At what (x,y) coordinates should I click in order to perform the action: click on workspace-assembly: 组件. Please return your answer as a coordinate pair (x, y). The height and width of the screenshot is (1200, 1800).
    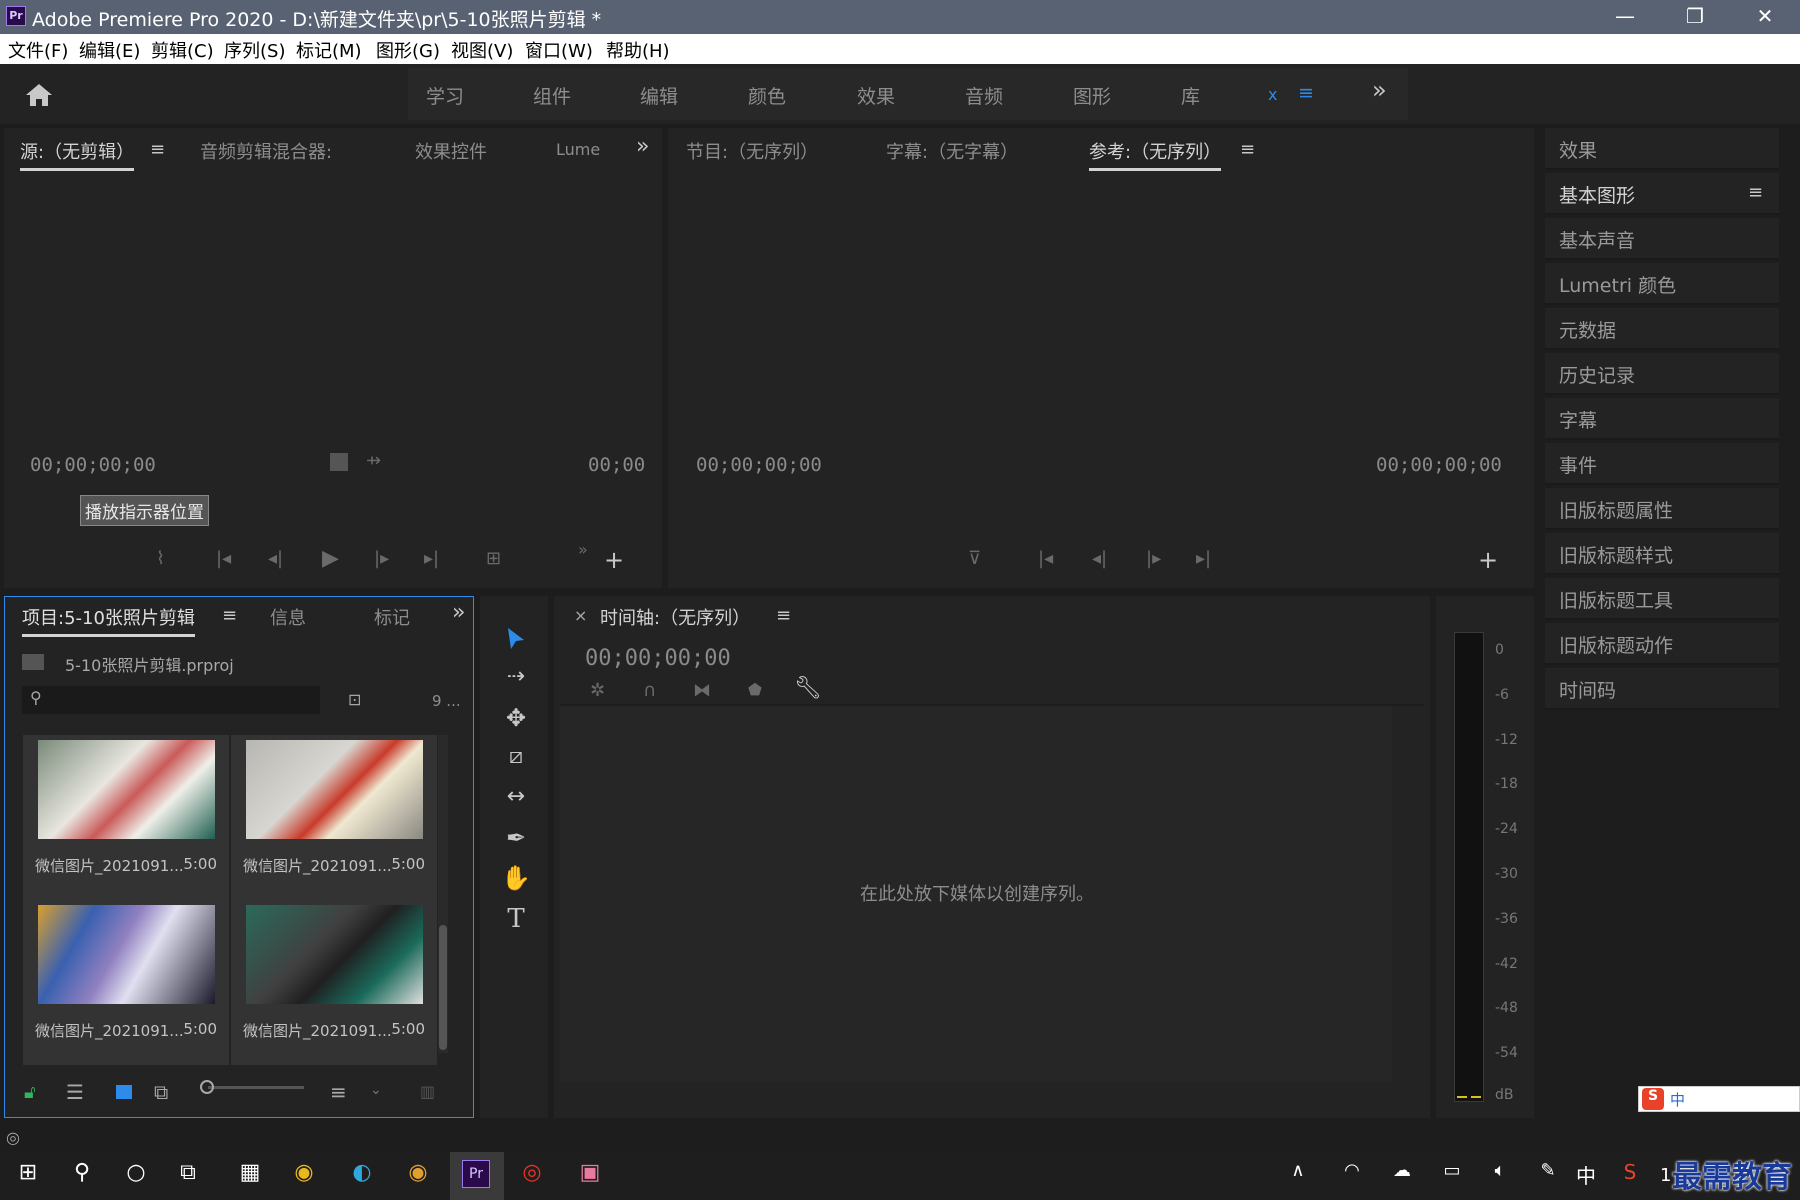
    Looking at the image, I should click on (552, 95).